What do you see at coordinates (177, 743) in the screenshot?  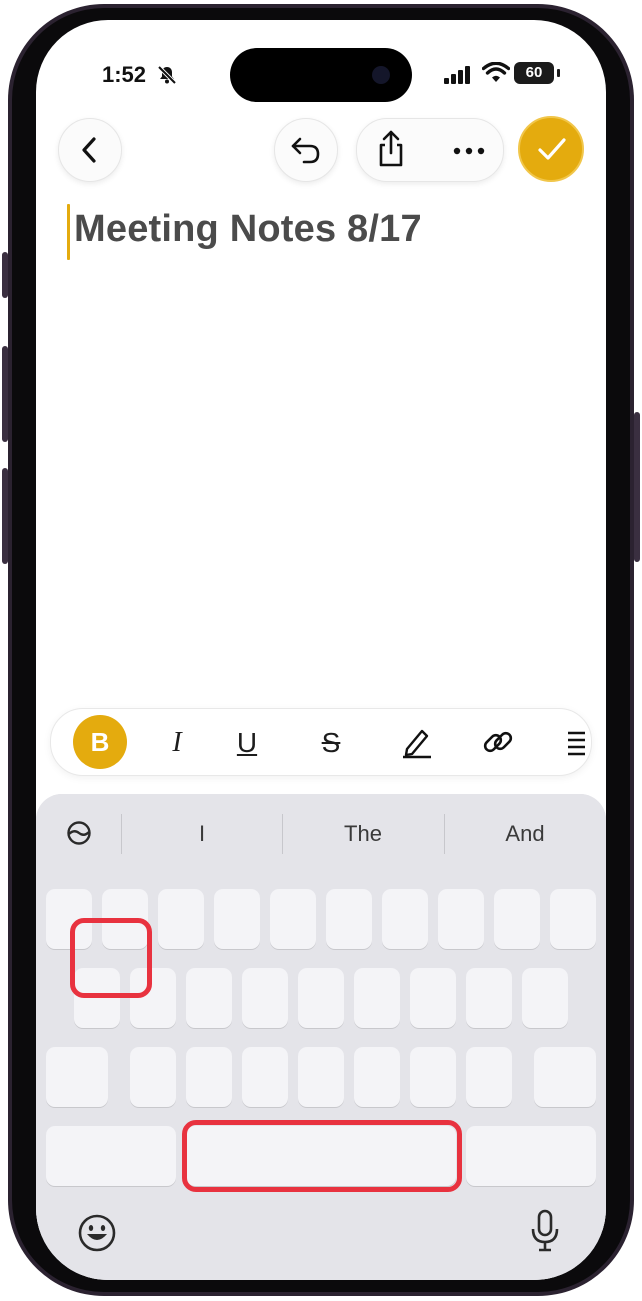 I see `italic-button: I` at bounding box center [177, 743].